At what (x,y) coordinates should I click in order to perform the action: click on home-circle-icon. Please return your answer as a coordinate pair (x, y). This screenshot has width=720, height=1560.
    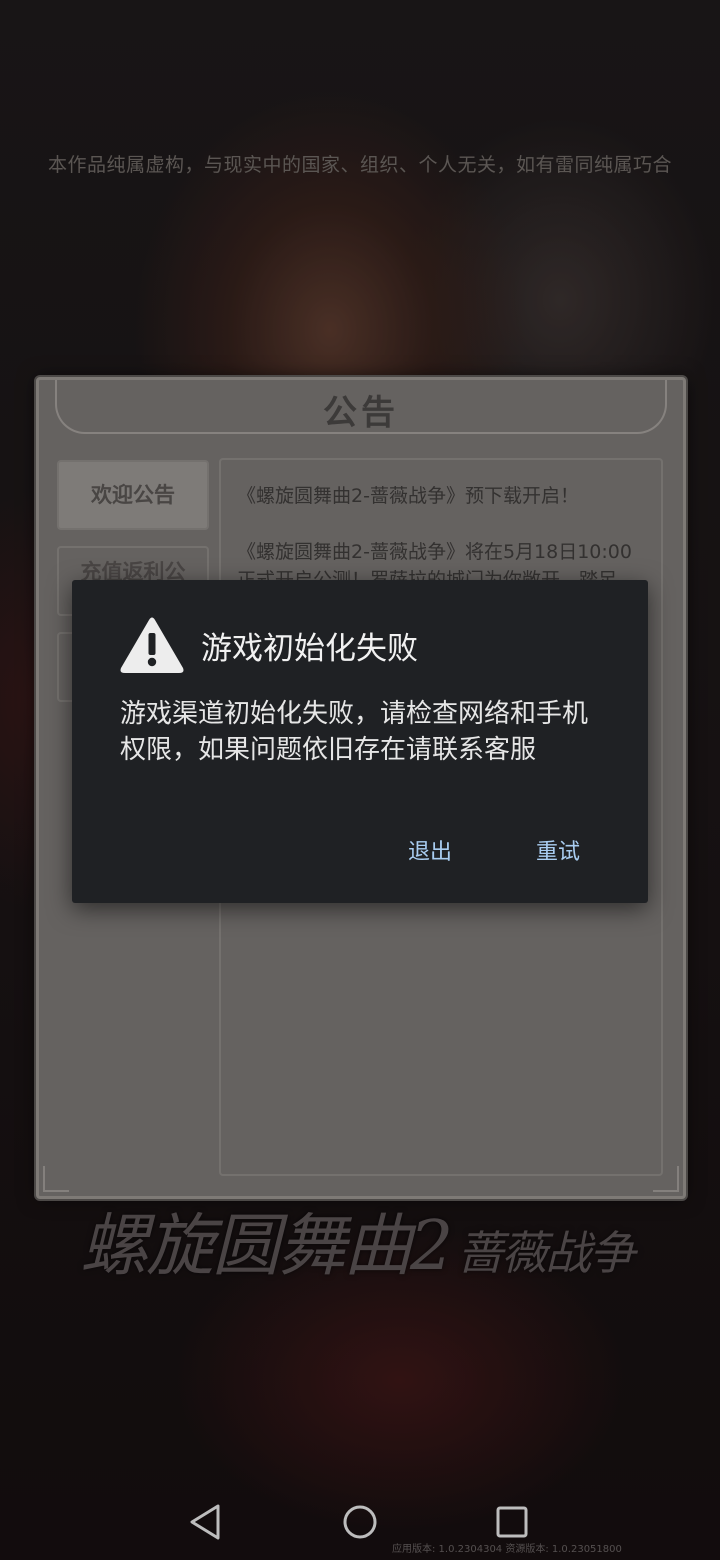
    Looking at the image, I should click on (360, 1522).